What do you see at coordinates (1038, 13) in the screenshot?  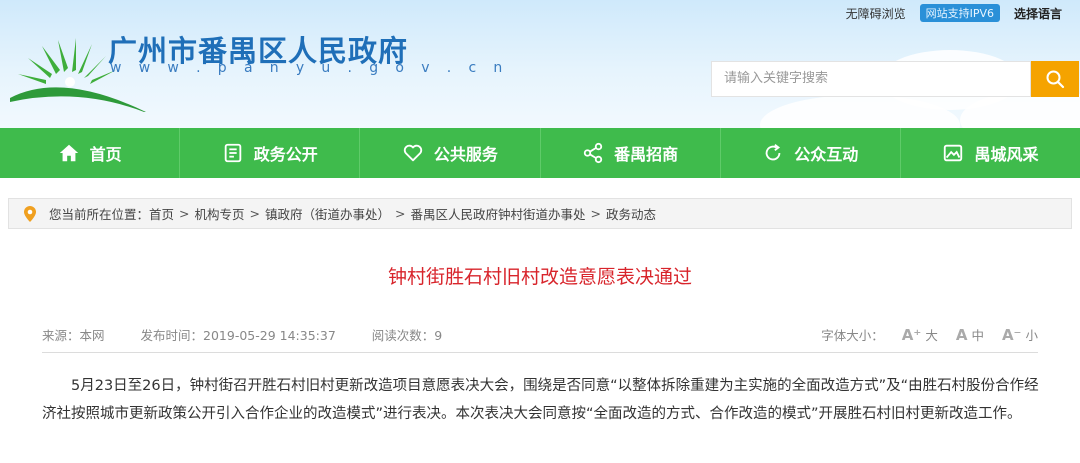 I see `language-select: 选择语言` at bounding box center [1038, 13].